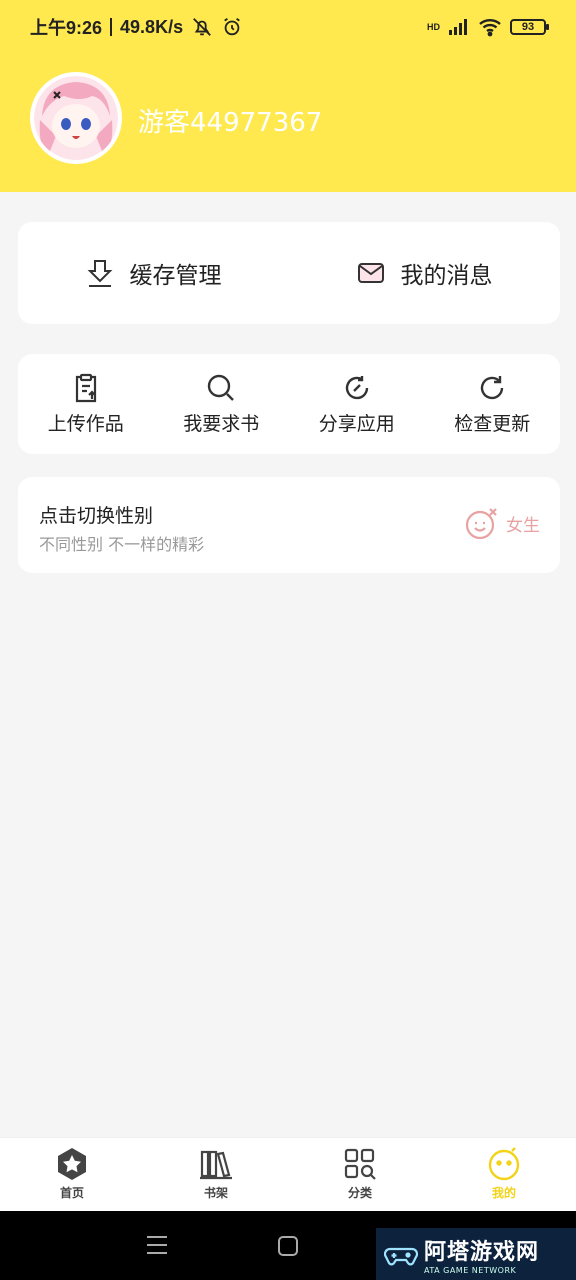 The image size is (576, 1280). What do you see at coordinates (356, 387) in the screenshot?
I see `share-icon` at bounding box center [356, 387].